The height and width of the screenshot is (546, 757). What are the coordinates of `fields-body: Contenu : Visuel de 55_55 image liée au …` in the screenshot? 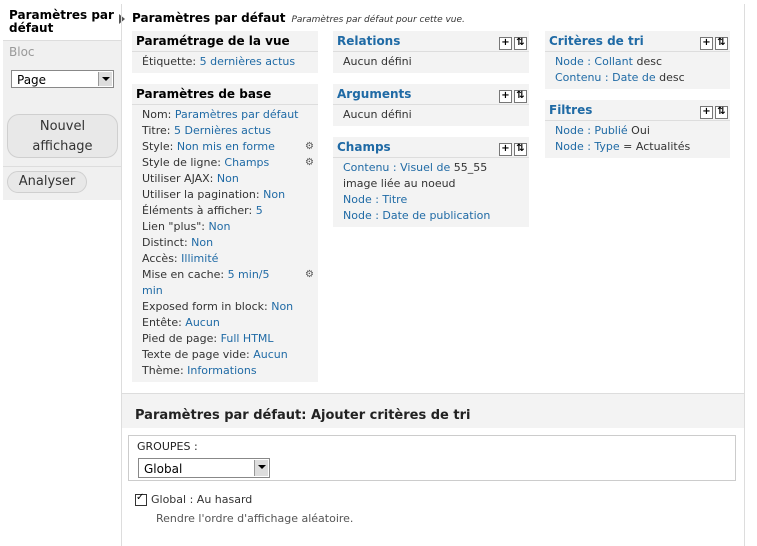 It's located at (431, 192).